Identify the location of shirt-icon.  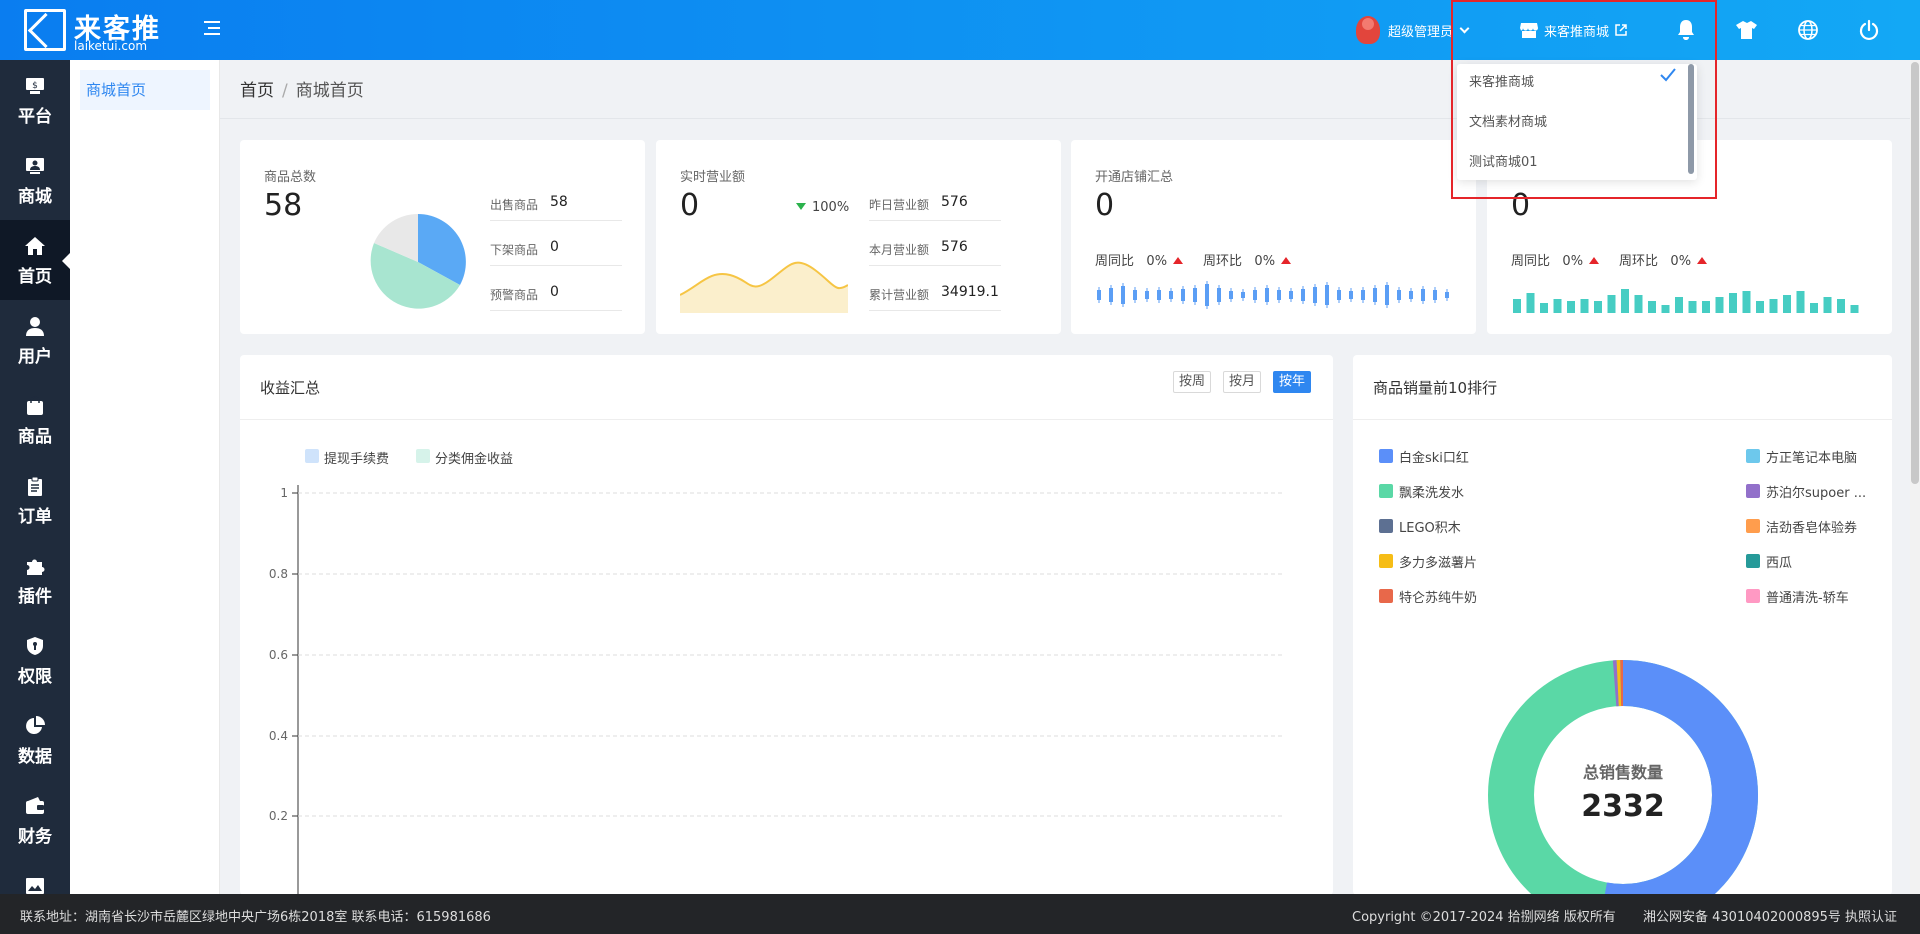
(1746, 30).